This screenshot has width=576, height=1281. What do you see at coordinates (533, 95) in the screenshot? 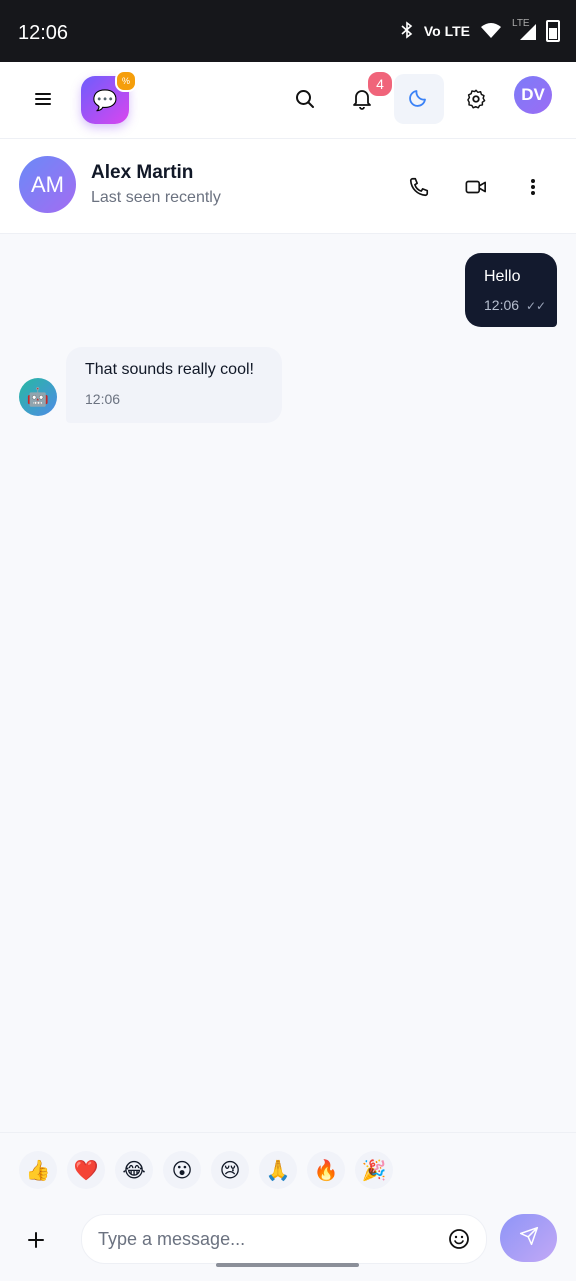
I see `user-avatar: DV` at bounding box center [533, 95].